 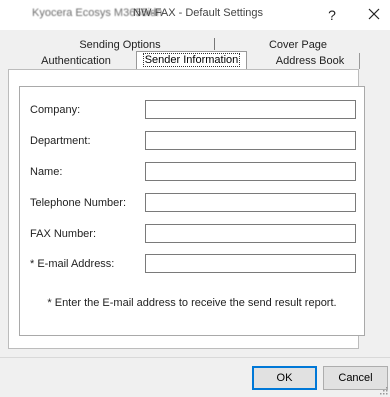 I want to click on name-label: Name:, so click(x=46, y=172).